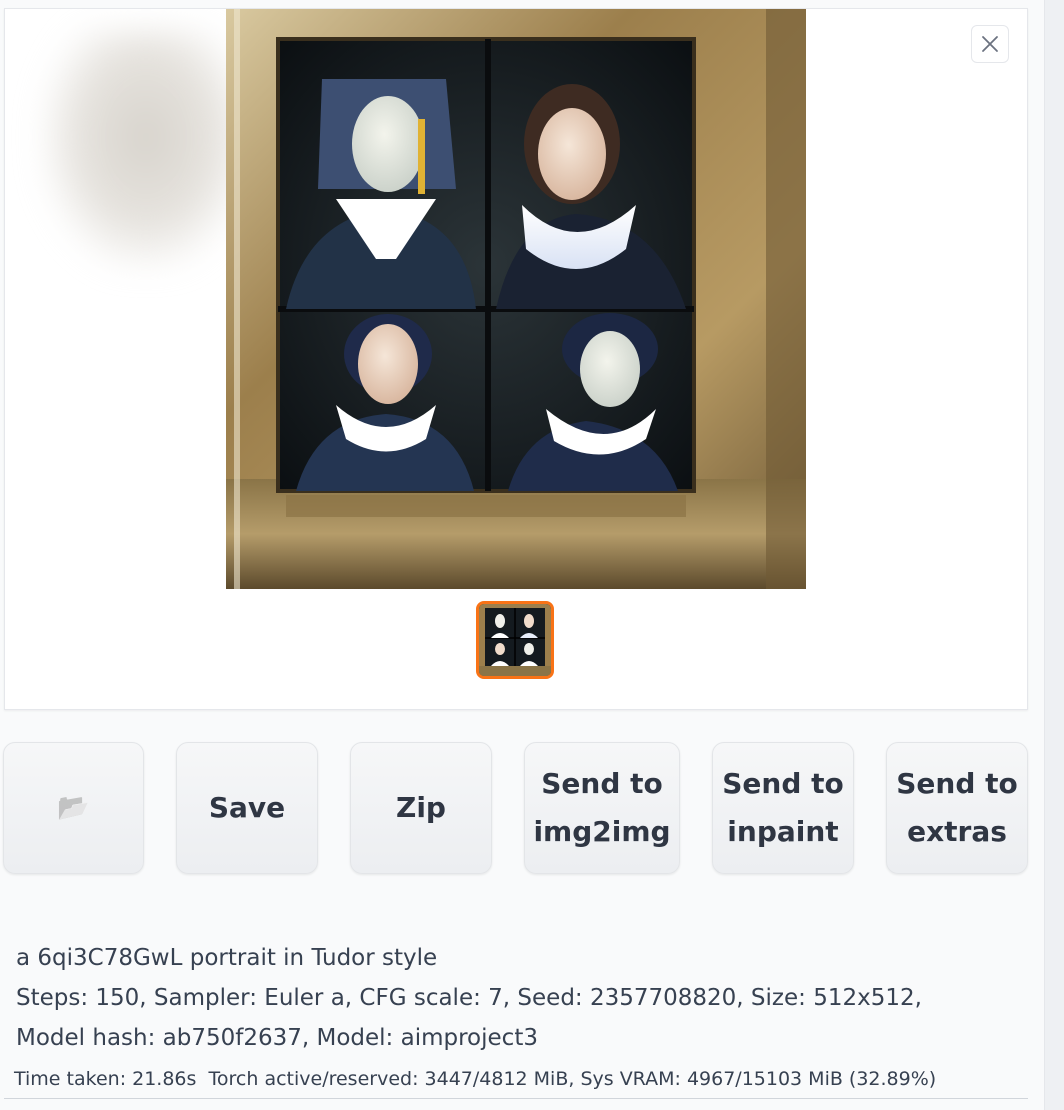 Image resolution: width=1064 pixels, height=1110 pixels. Describe the element at coordinates (146, 149) in the screenshot. I see `blurred-preview-background` at that location.